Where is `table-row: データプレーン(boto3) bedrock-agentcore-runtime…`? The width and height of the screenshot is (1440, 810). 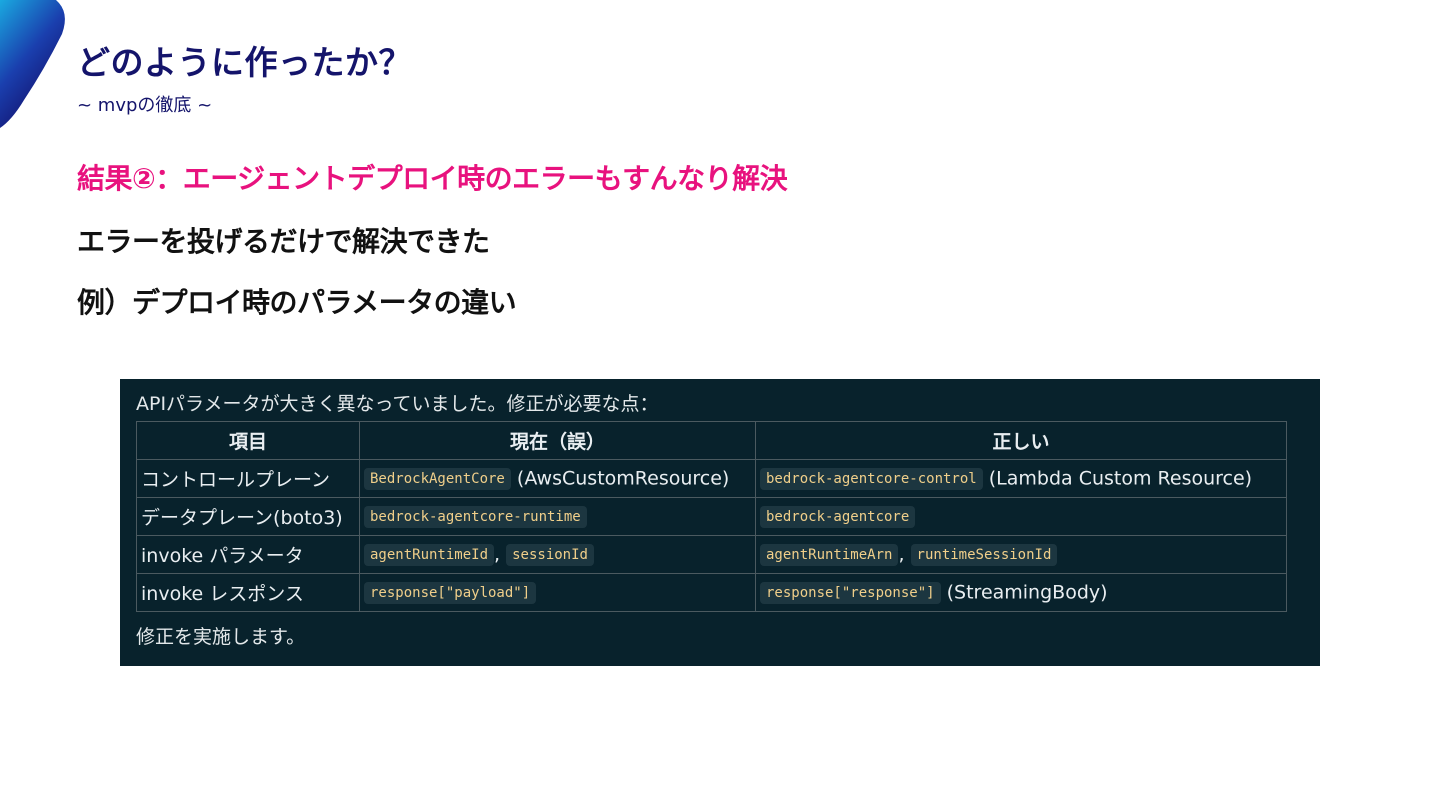 table-row: データプレーン(boto3) bedrock-agentcore-runtime… is located at coordinates (711, 516).